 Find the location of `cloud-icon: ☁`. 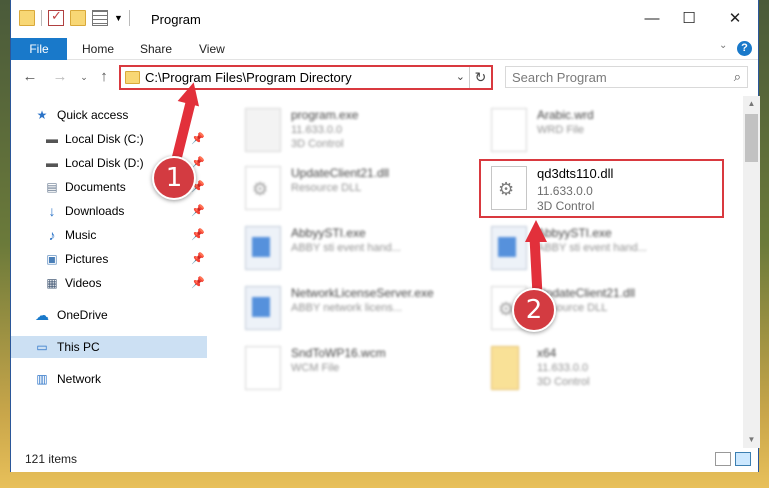

cloud-icon: ☁ is located at coordinates (42, 315).